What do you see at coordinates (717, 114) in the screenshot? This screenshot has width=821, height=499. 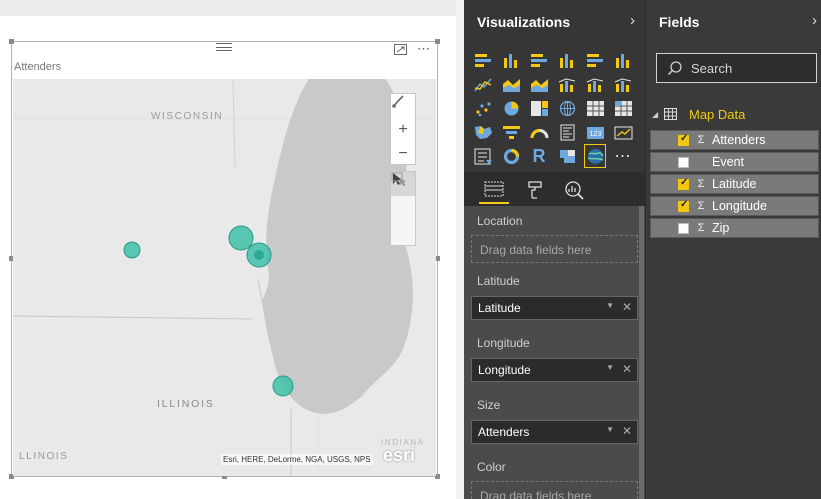 I see `table-name: Map Data` at bounding box center [717, 114].